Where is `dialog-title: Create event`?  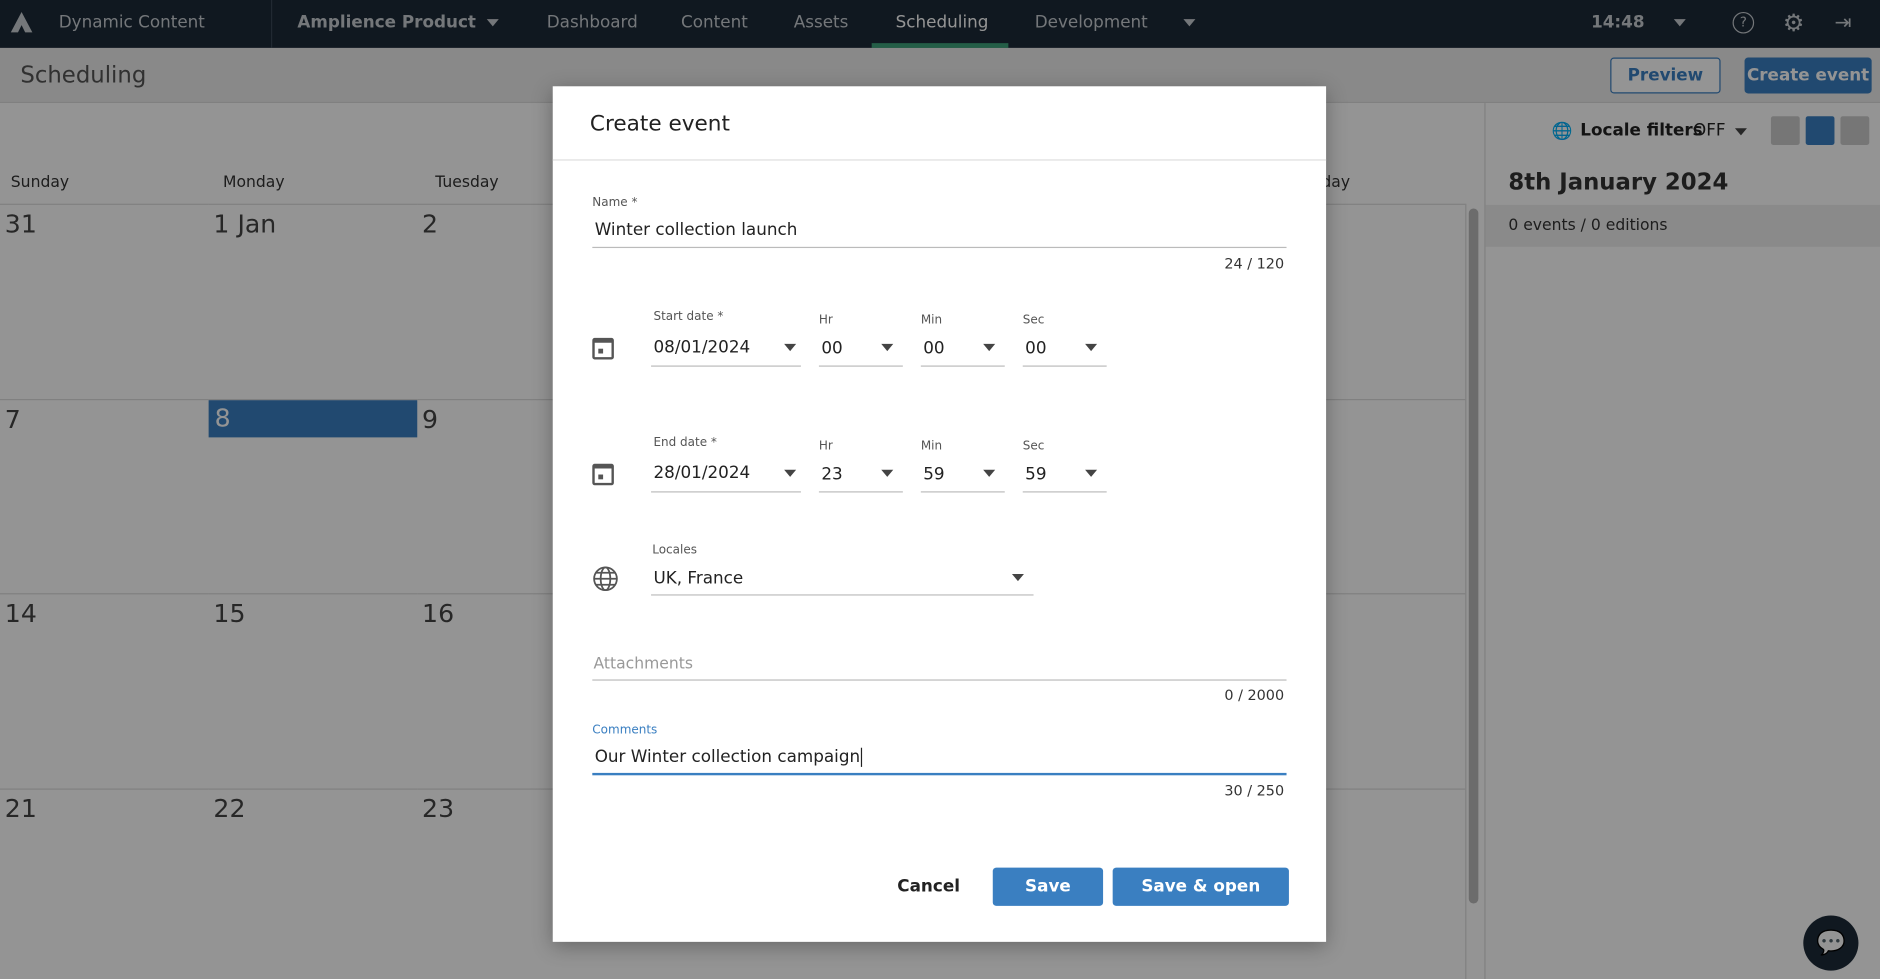 dialog-title: Create event is located at coordinates (659, 124).